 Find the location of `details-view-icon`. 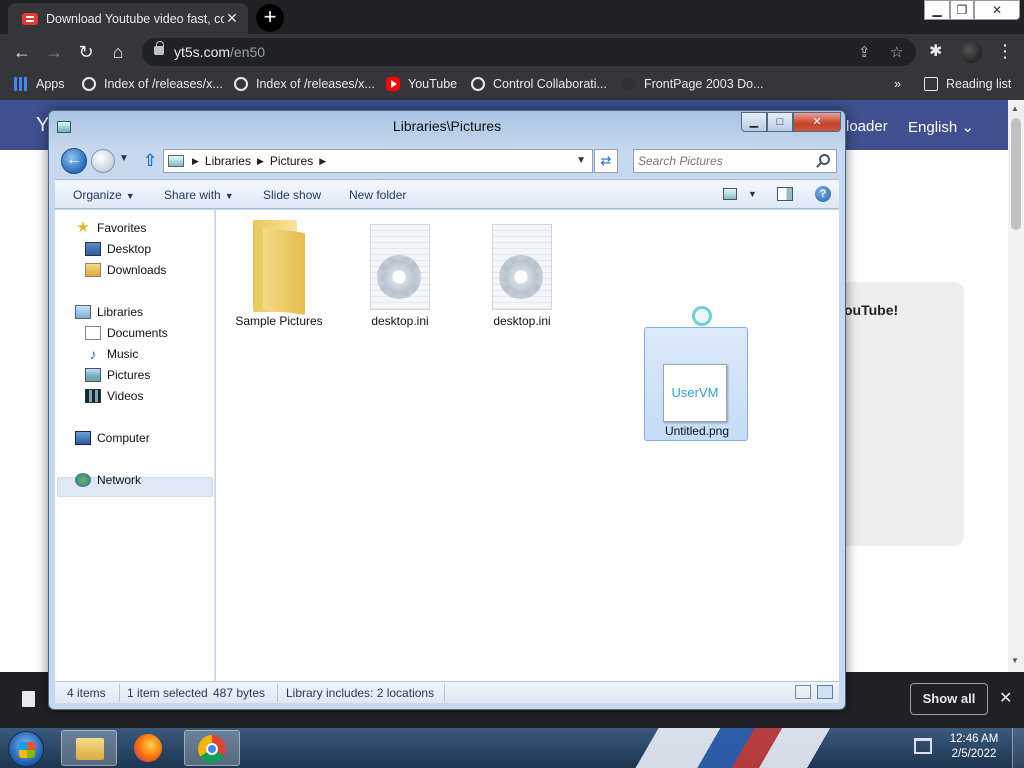

details-view-icon is located at coordinates (803, 692).